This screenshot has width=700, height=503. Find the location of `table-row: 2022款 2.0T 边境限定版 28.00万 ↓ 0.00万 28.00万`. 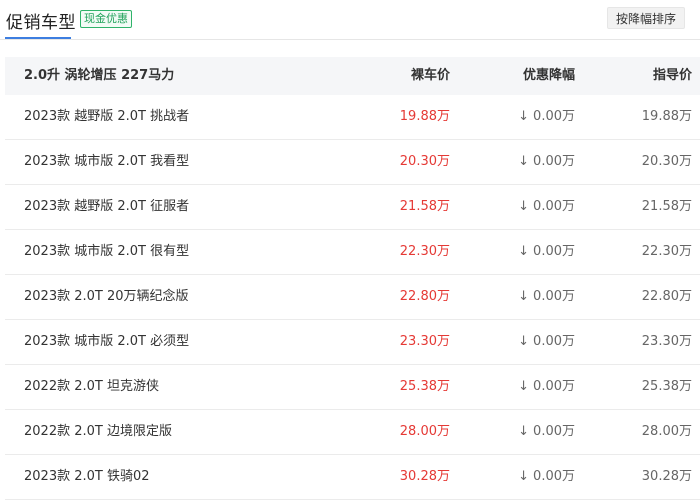

table-row: 2022款 2.0T 边境限定版 28.00万 ↓ 0.00万 28.00万 is located at coordinates (352, 432).